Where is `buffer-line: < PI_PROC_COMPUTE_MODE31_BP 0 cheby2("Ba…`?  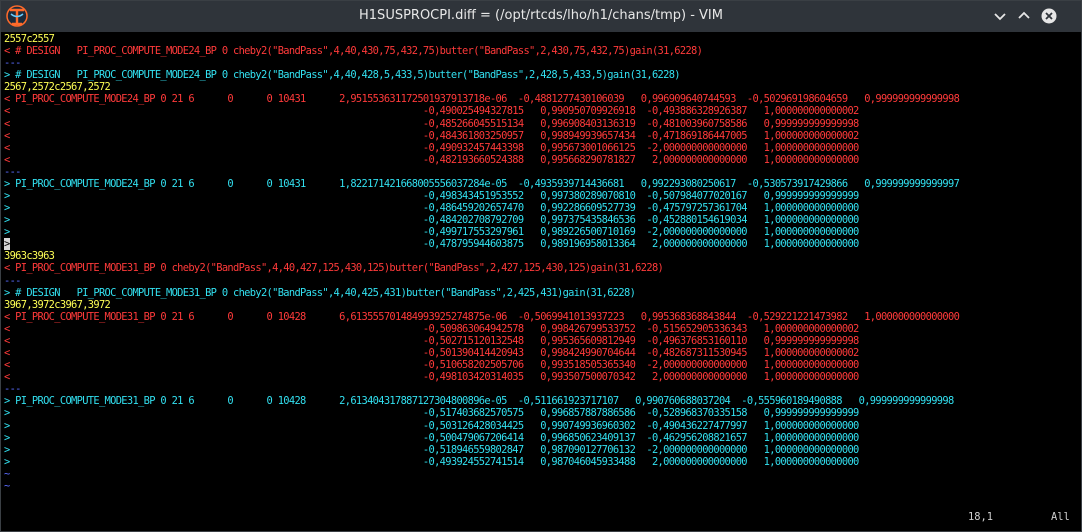
buffer-line: < PI_PROC_COMPUTE_MODE31_BP 0 cheby2("Ba… is located at coordinates (334, 268).